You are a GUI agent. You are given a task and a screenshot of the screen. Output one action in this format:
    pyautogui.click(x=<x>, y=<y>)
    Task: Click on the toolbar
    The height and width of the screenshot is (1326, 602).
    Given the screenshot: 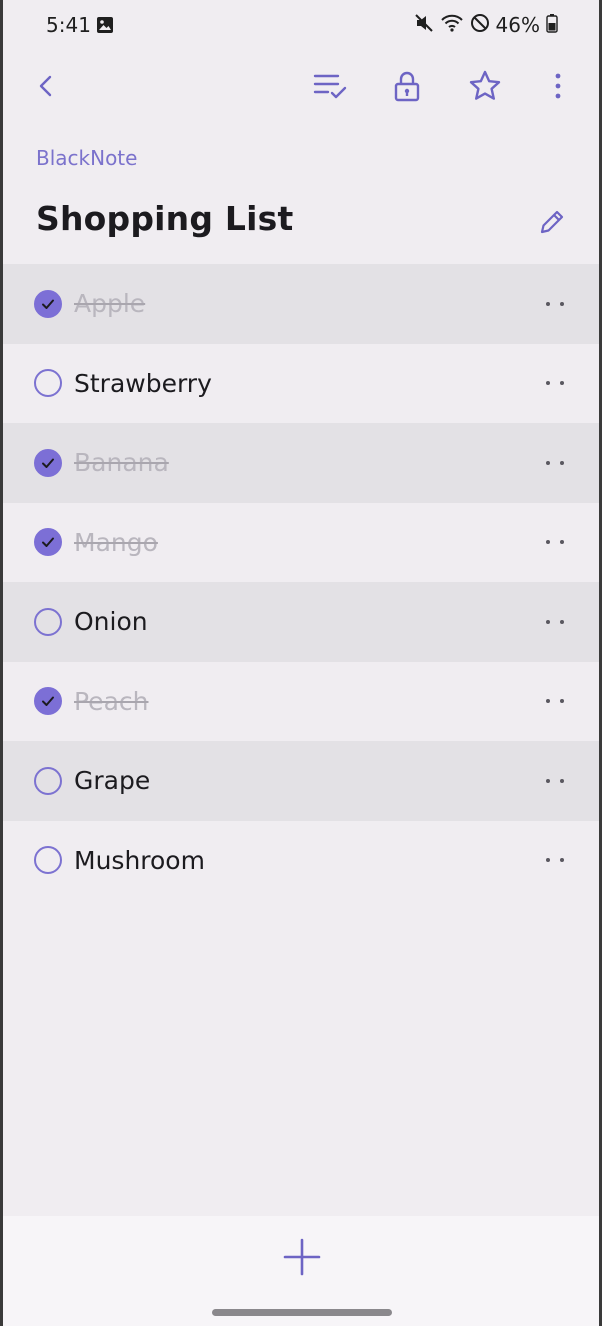 What is the action you would take?
    pyautogui.click(x=301, y=86)
    